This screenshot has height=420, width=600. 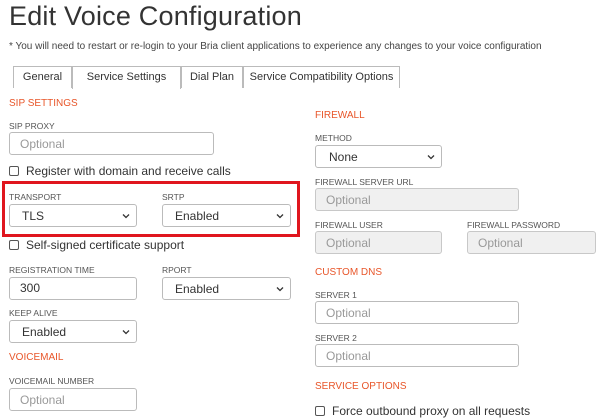 What do you see at coordinates (44, 332) in the screenshot?
I see `keep-alive-value: Enabled` at bounding box center [44, 332].